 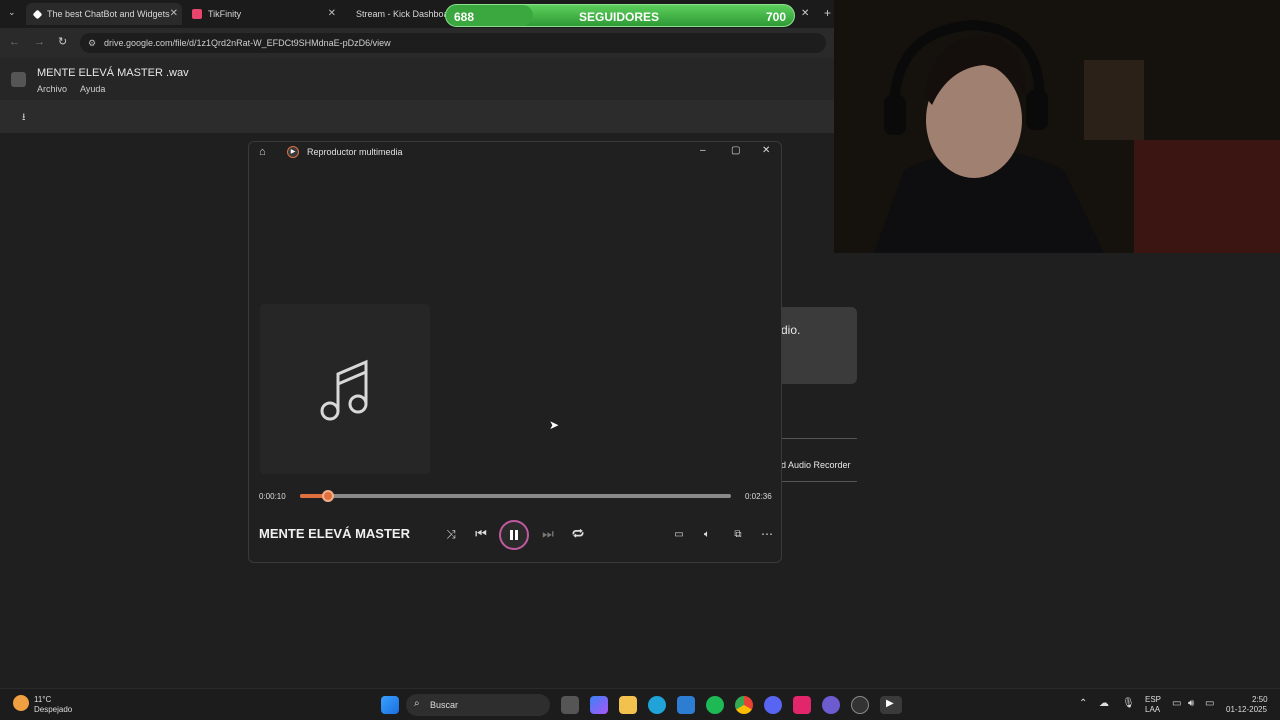 What do you see at coordinates (12, 12) in the screenshot?
I see `tab-list-chevron-icon: ⌄` at bounding box center [12, 12].